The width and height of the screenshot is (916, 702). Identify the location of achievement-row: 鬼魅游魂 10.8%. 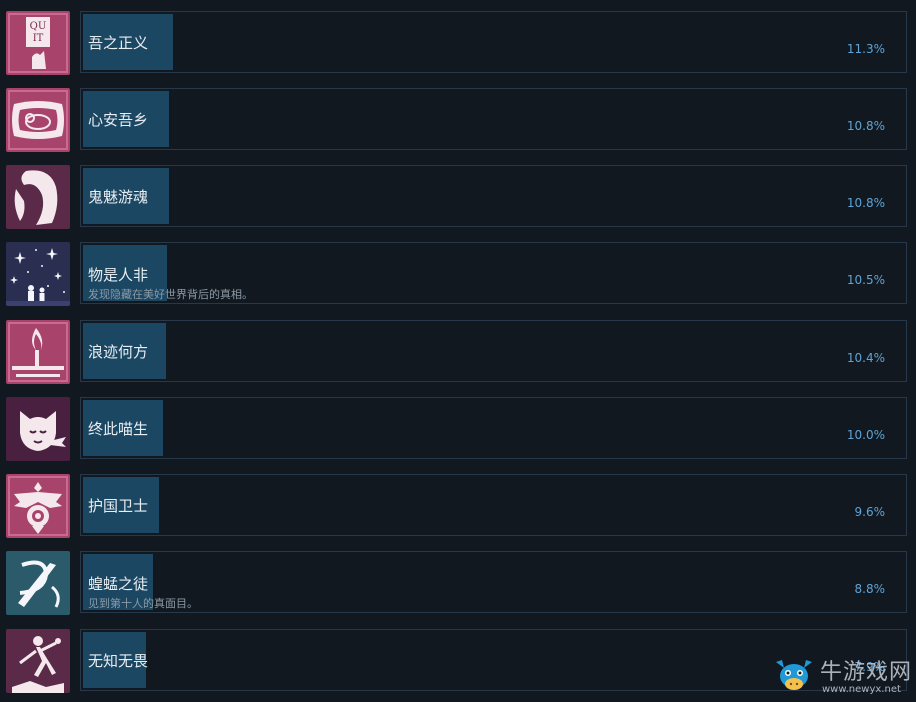
(458, 197).